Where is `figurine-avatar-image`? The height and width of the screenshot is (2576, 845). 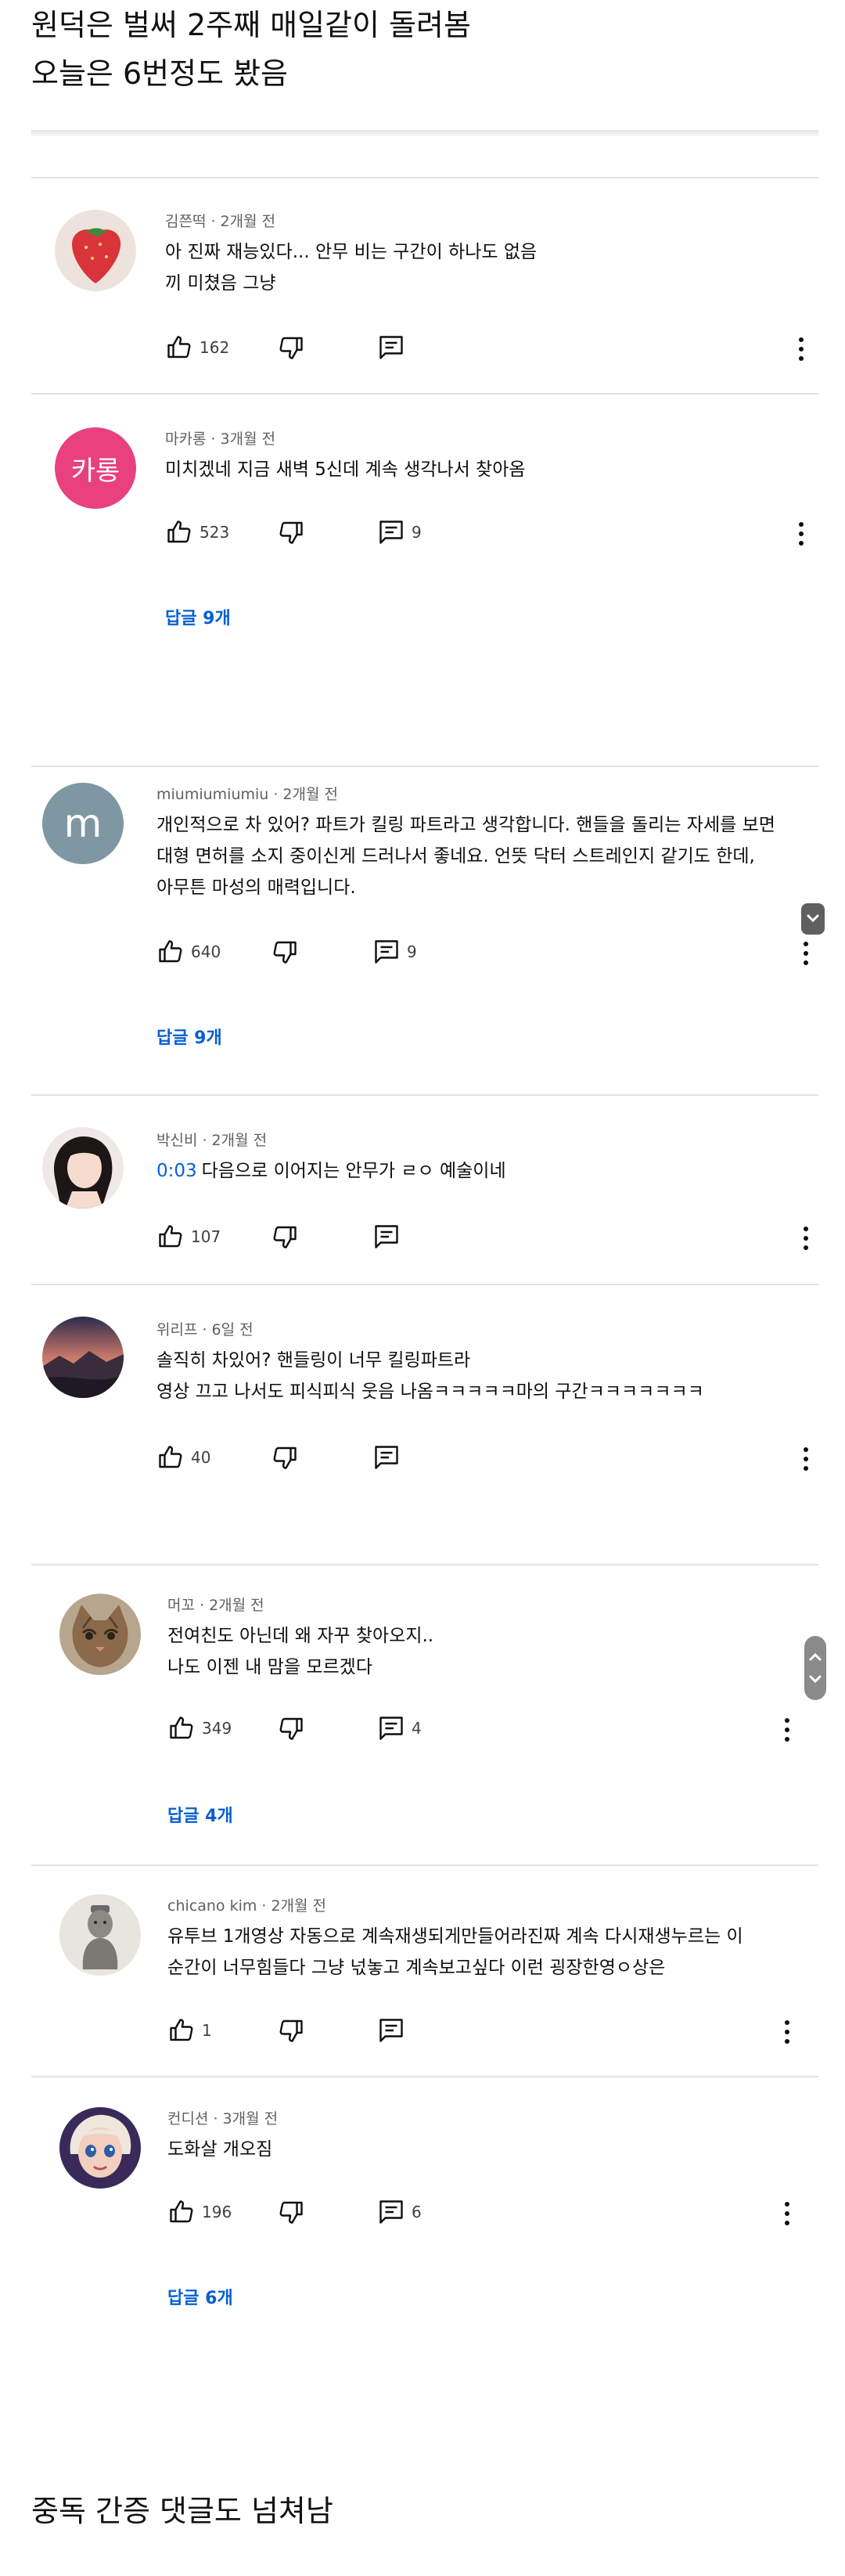 figurine-avatar-image is located at coordinates (100, 1935).